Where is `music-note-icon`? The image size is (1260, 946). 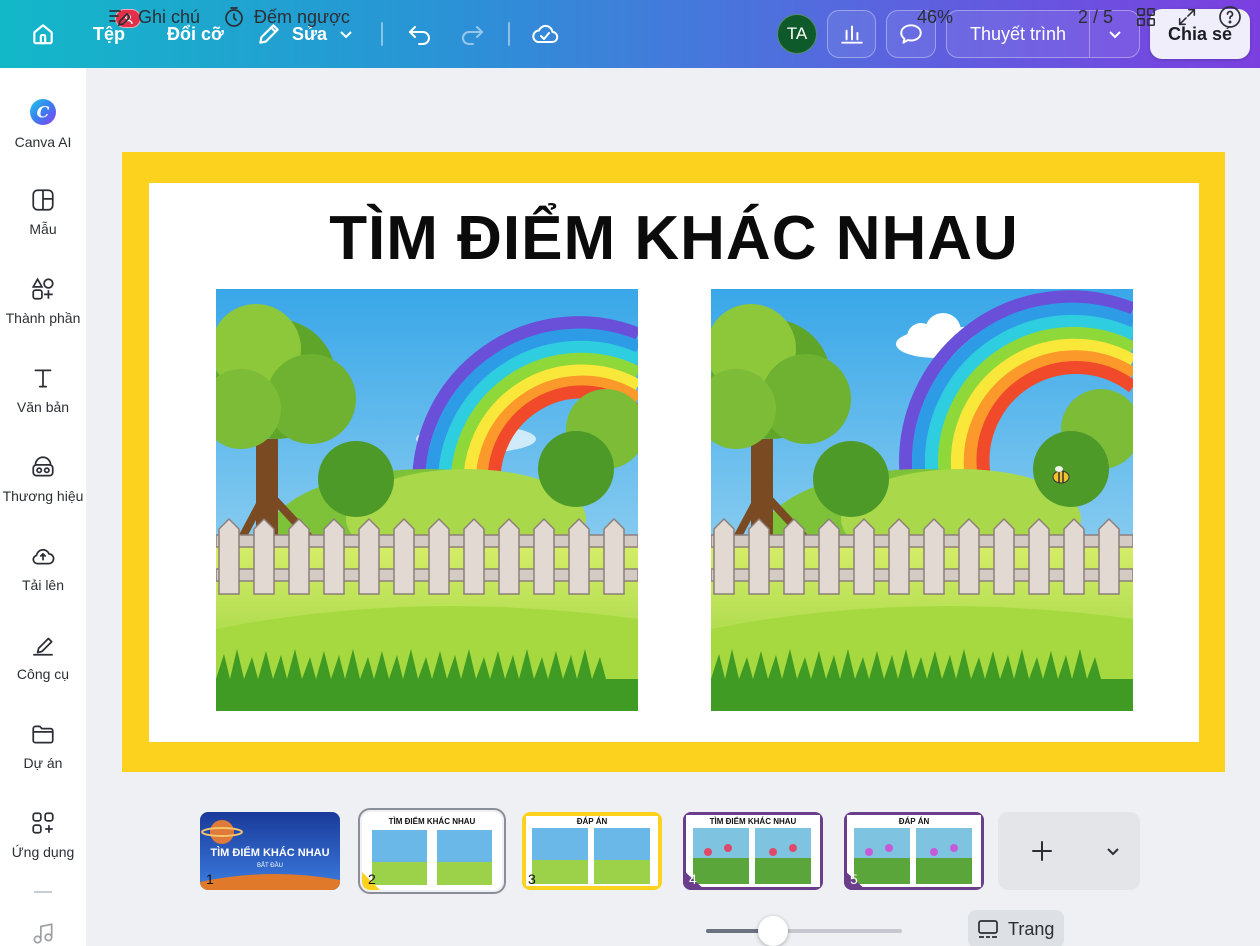
music-note-icon is located at coordinates (43, 933).